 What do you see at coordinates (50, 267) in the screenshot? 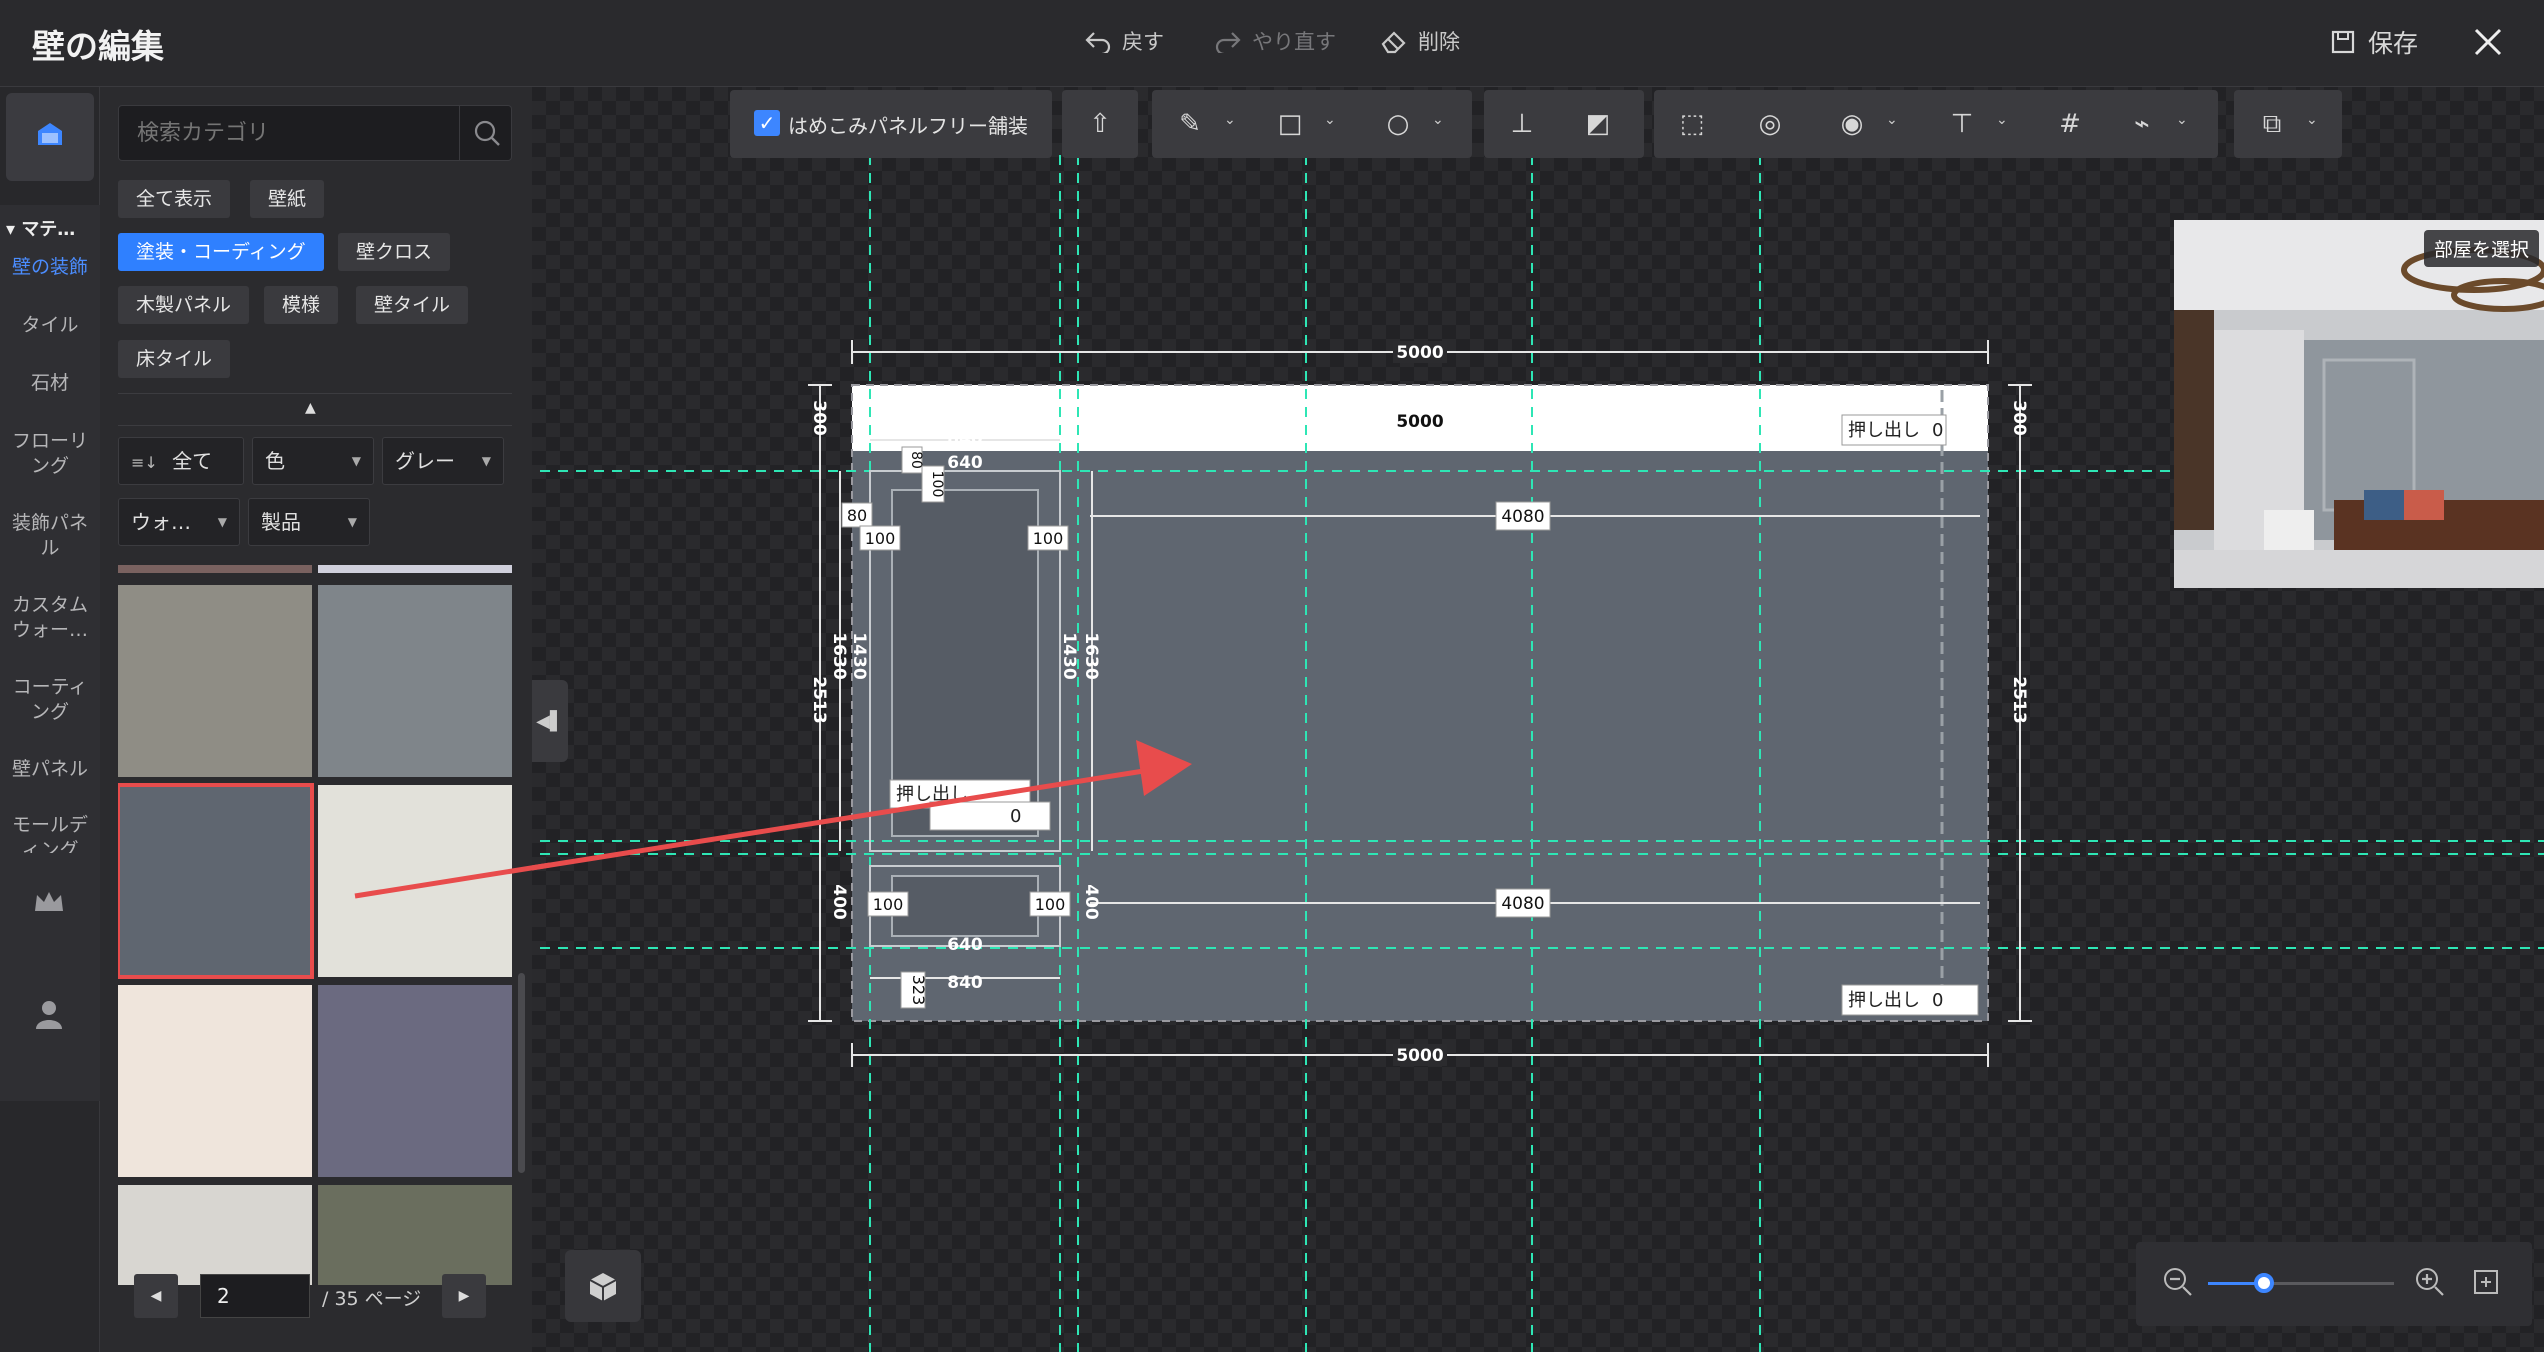
I see `rail-item-wall-decor: 壁の装飾` at bounding box center [50, 267].